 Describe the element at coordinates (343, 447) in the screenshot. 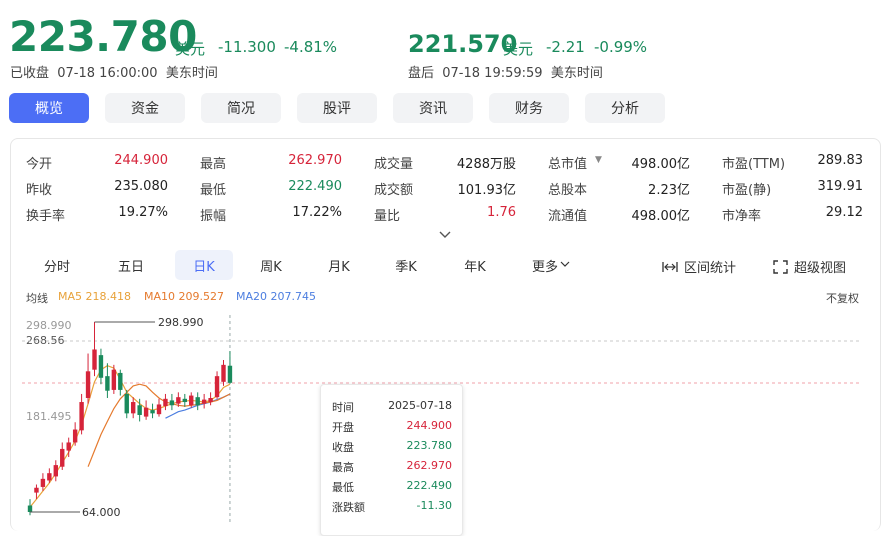

I see `tooltip-key: 收盘` at that location.